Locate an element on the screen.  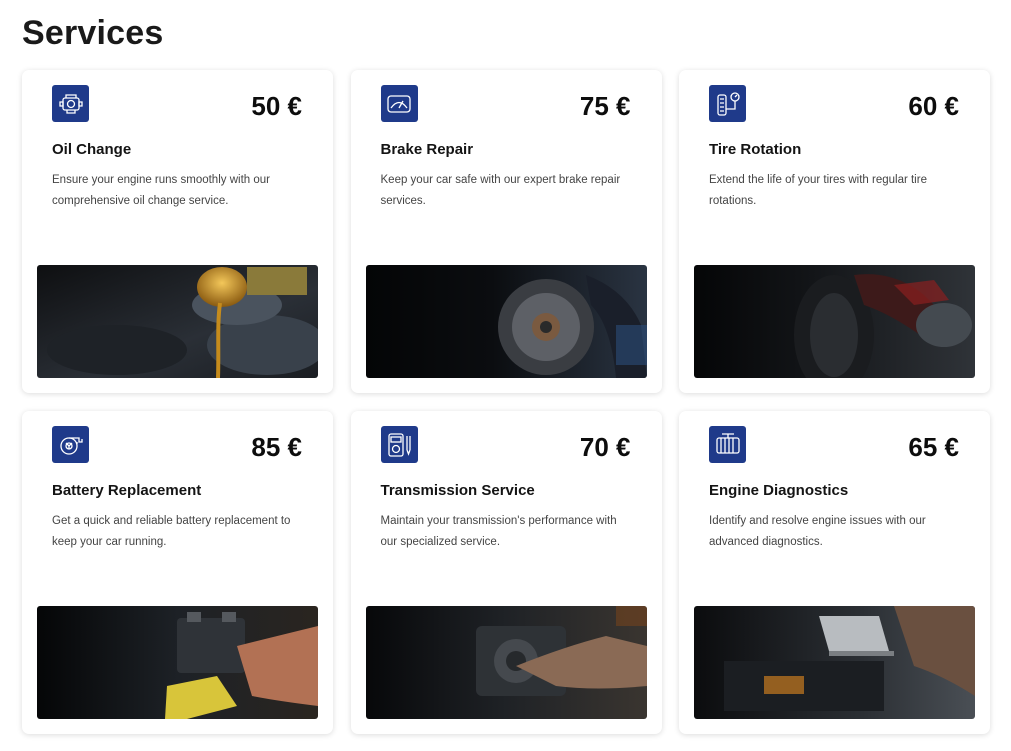
tire-photo is located at coordinates (834, 321).